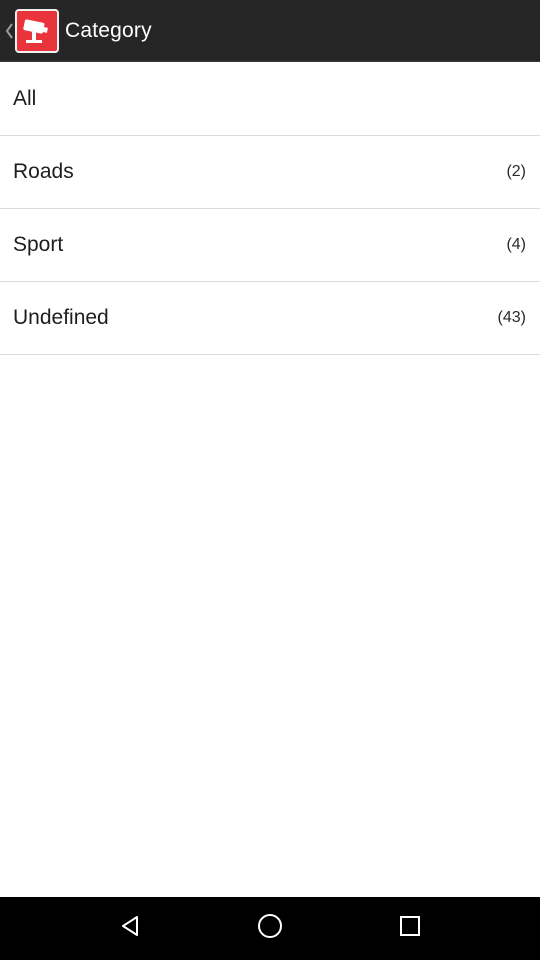 This screenshot has height=960, width=540. I want to click on home-button, so click(270, 929).